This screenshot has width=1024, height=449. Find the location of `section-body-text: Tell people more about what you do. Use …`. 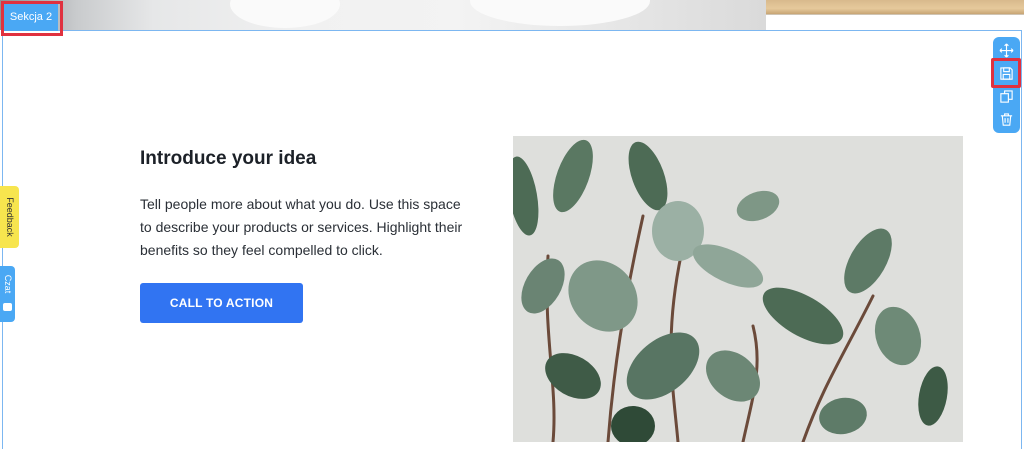

section-body-text: Tell people more about what you do. Use … is located at coordinates (305, 227).